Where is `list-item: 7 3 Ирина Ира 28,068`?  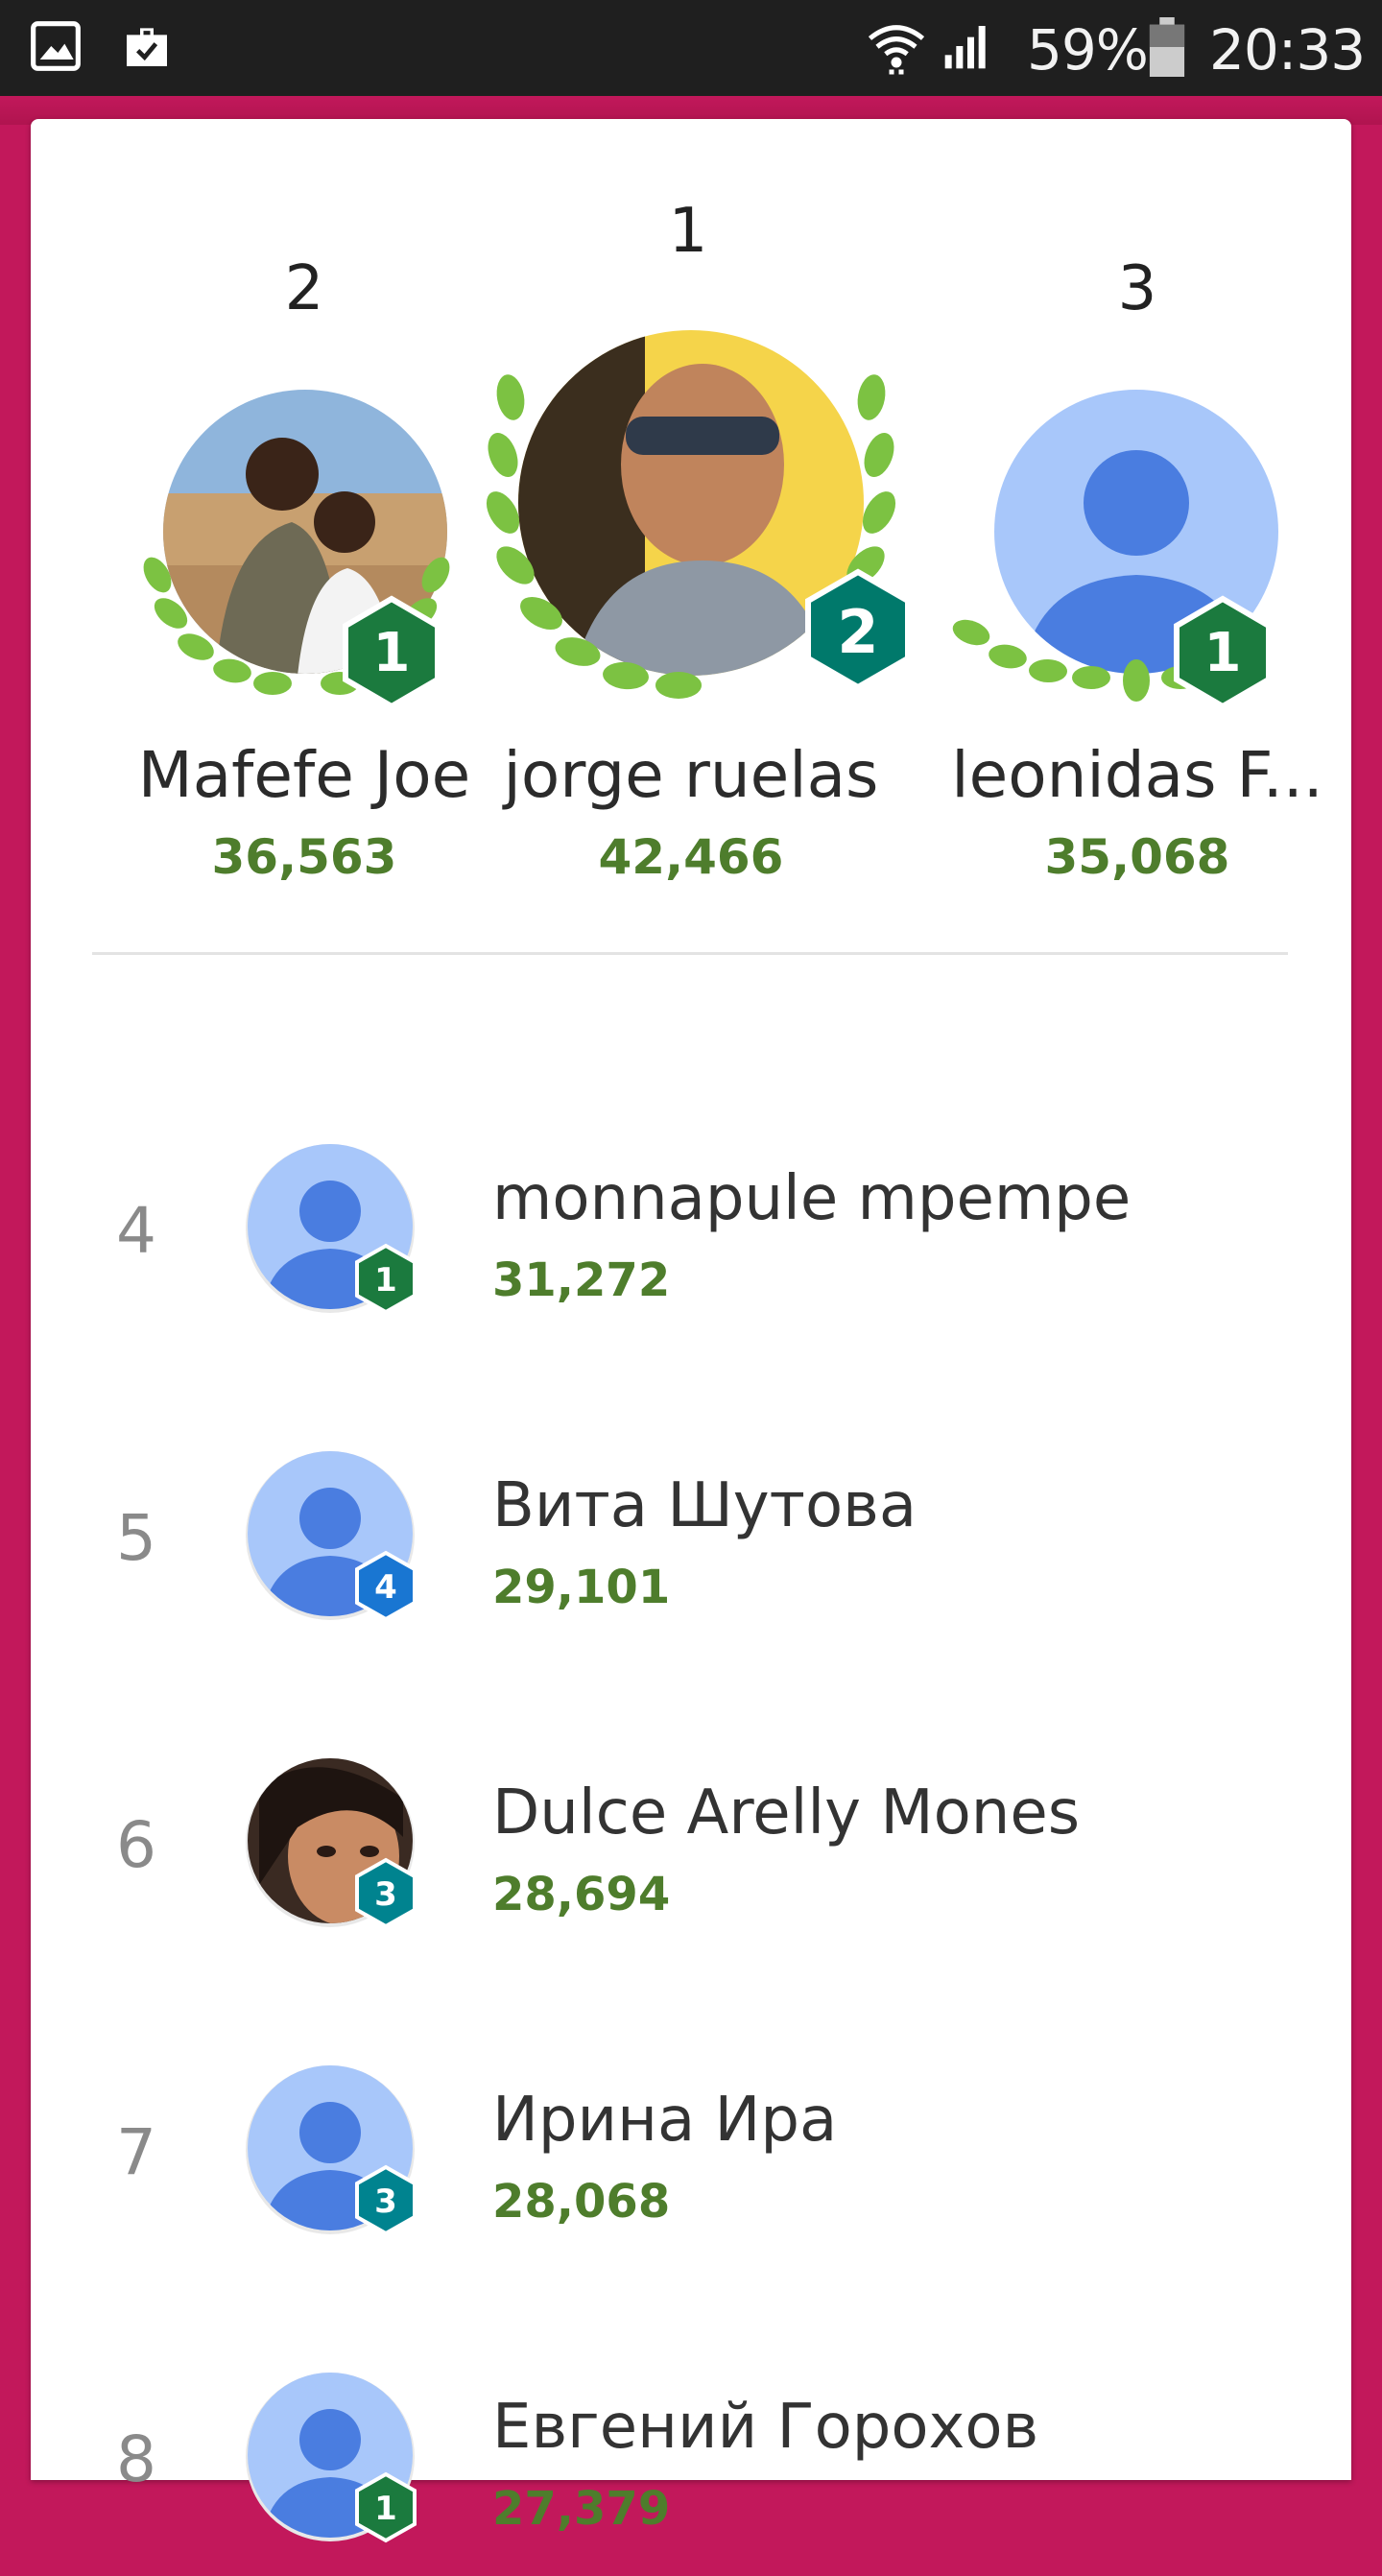 list-item: 7 3 Ирина Ира 28,068 is located at coordinates (691, 2115).